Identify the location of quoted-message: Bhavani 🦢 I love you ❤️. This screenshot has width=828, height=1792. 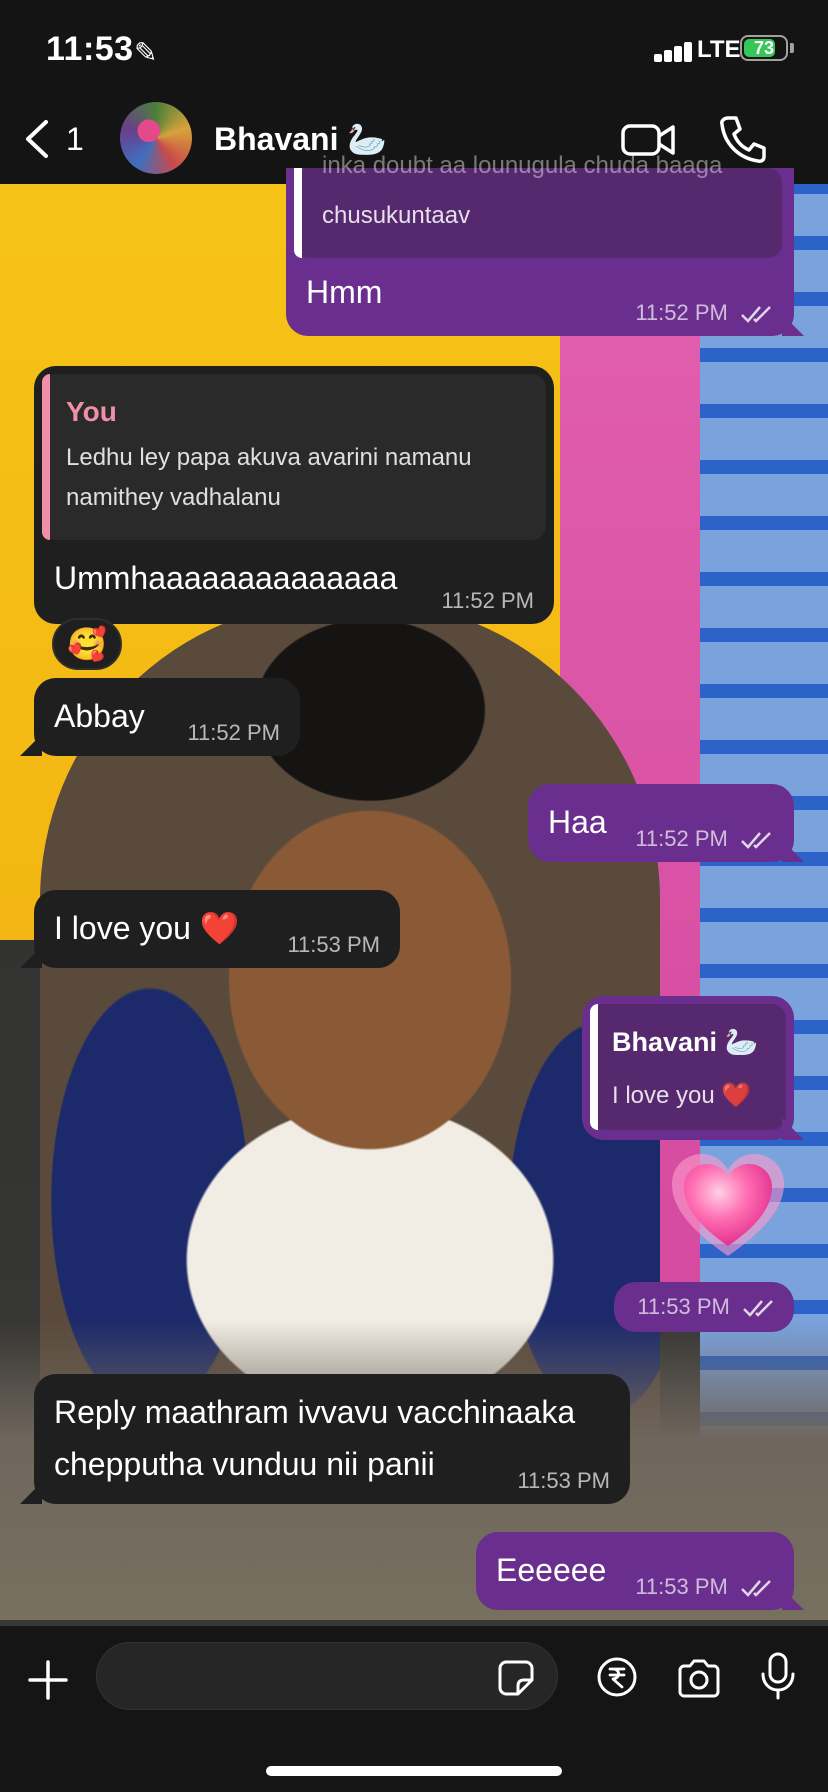
(688, 1067).